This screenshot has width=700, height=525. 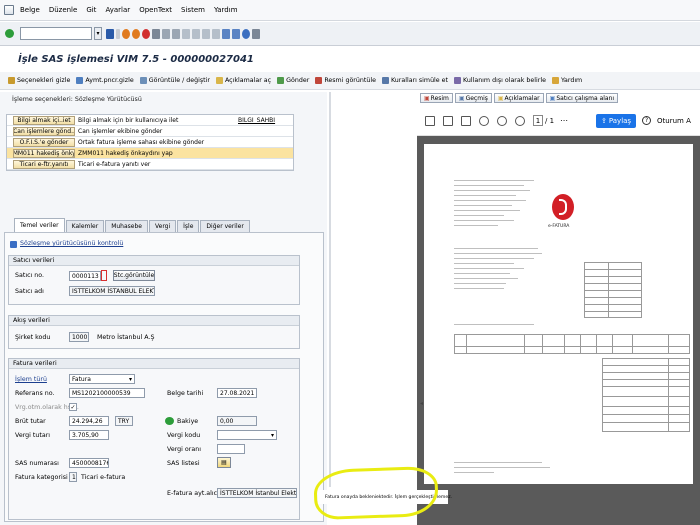 What do you see at coordinates (193, 10) in the screenshot?
I see `menu-sistem: Sistem` at bounding box center [193, 10].